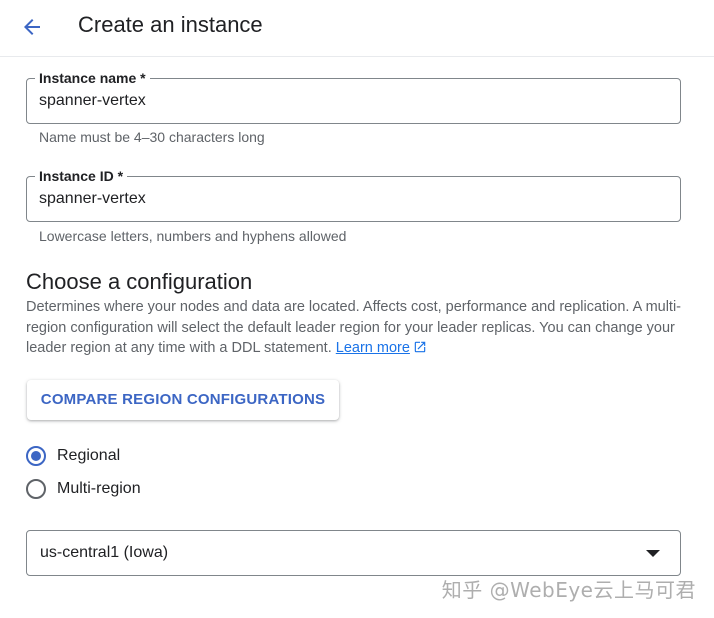 The image size is (714, 618). Describe the element at coordinates (653, 553) in the screenshot. I see `dropdown-arrow-icon` at that location.